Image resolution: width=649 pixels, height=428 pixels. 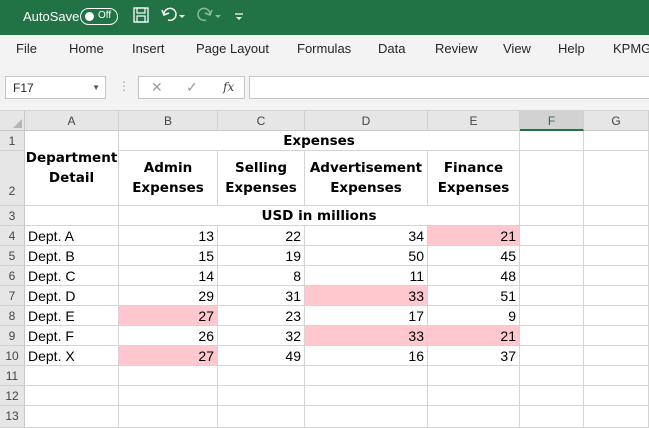 What do you see at coordinates (474, 276) in the screenshot?
I see `cell-finance: 48` at bounding box center [474, 276].